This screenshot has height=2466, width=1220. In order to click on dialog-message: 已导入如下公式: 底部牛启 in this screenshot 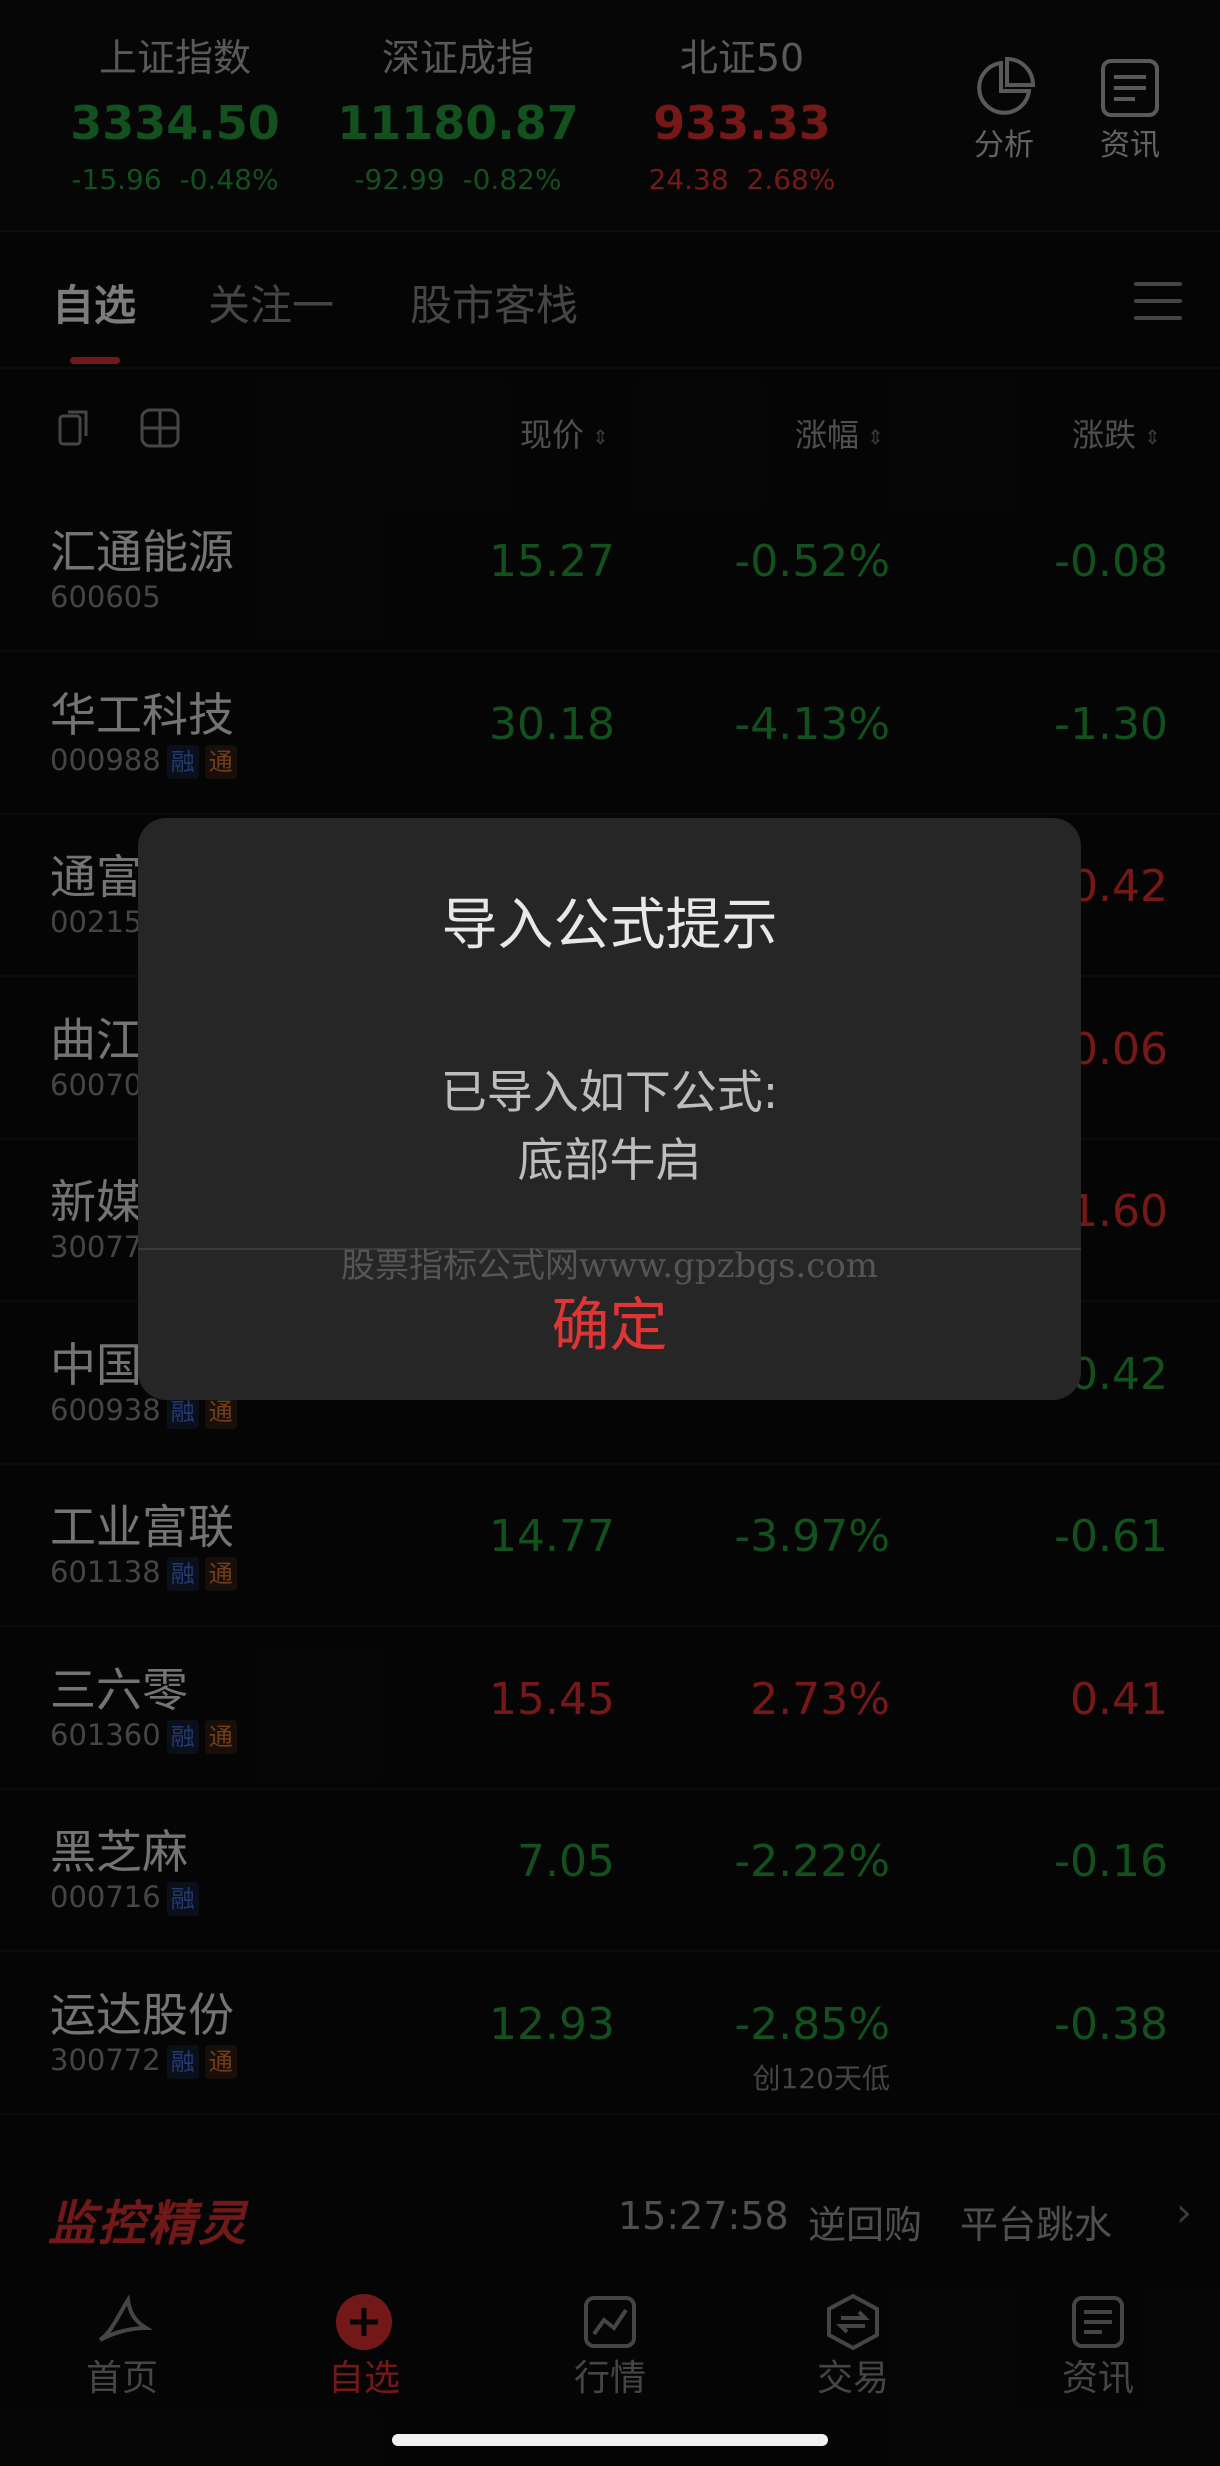, I will do `click(609, 1126)`.